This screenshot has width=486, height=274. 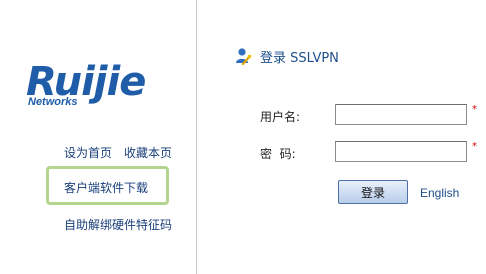 What do you see at coordinates (439, 193) in the screenshot?
I see `english-language-link: English` at bounding box center [439, 193].